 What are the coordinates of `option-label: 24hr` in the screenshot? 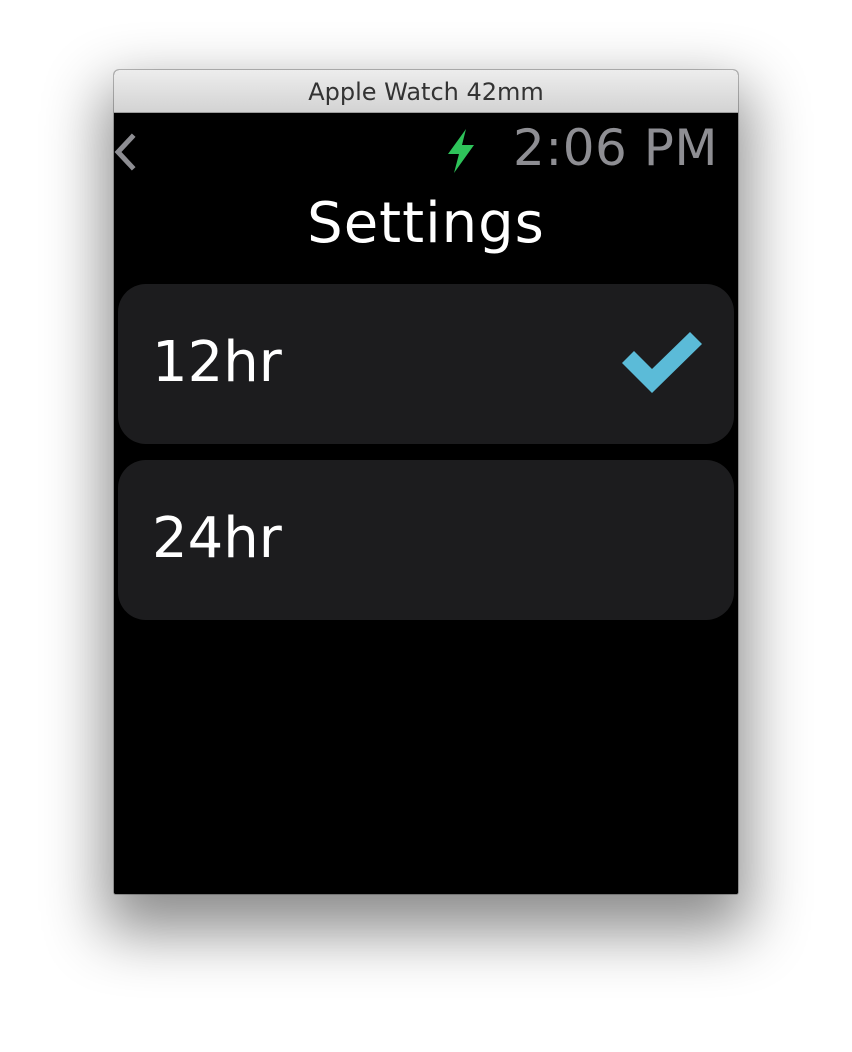 It's located at (217, 538).